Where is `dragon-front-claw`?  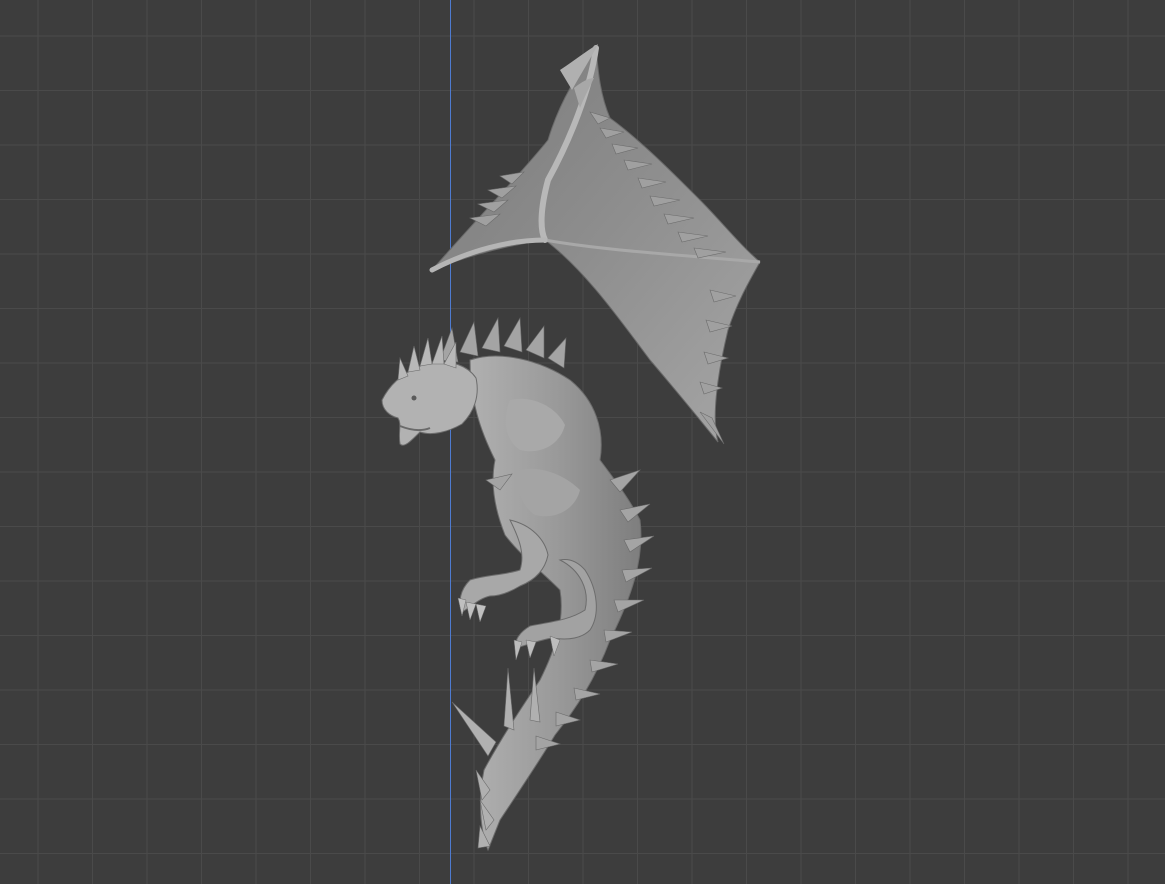
dragon-front-claw is located at coordinates (503, 571).